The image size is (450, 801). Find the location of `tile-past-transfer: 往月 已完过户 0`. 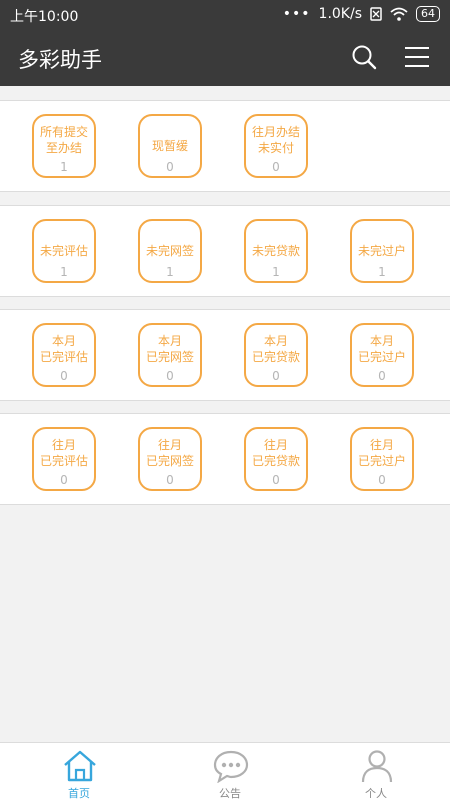

tile-past-transfer: 往月 已完过户 0 is located at coordinates (382, 459).